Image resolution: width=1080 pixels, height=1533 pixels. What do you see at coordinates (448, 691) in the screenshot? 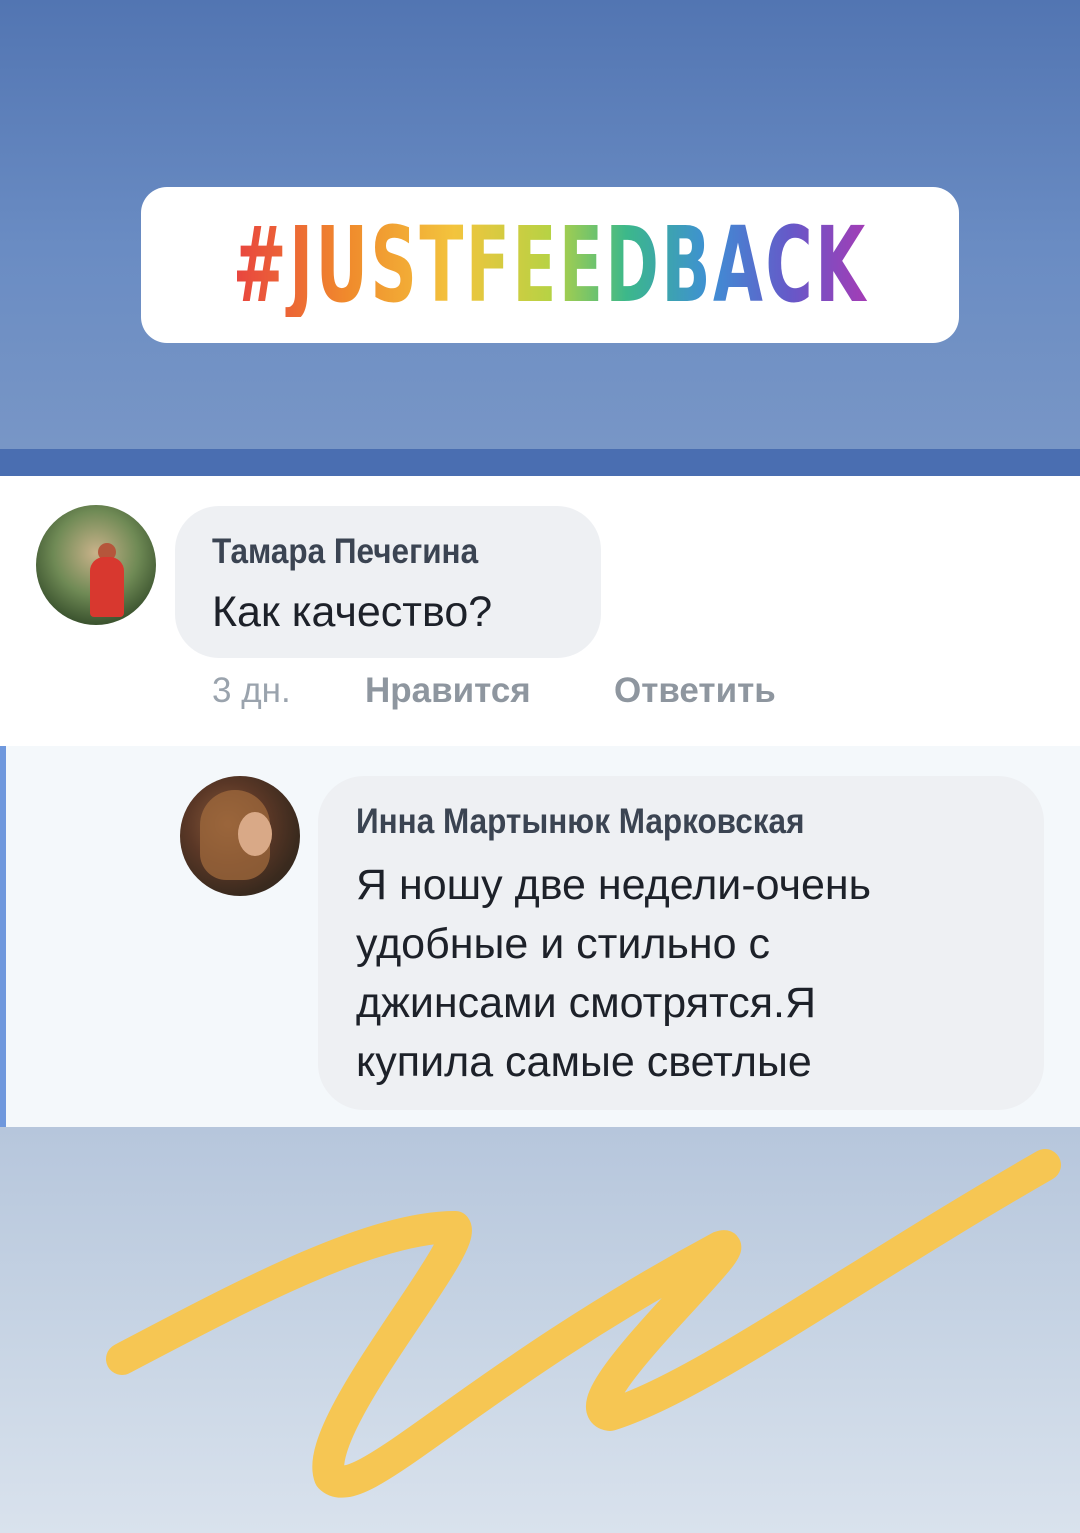
I see `like-button: Нравится` at bounding box center [448, 691].